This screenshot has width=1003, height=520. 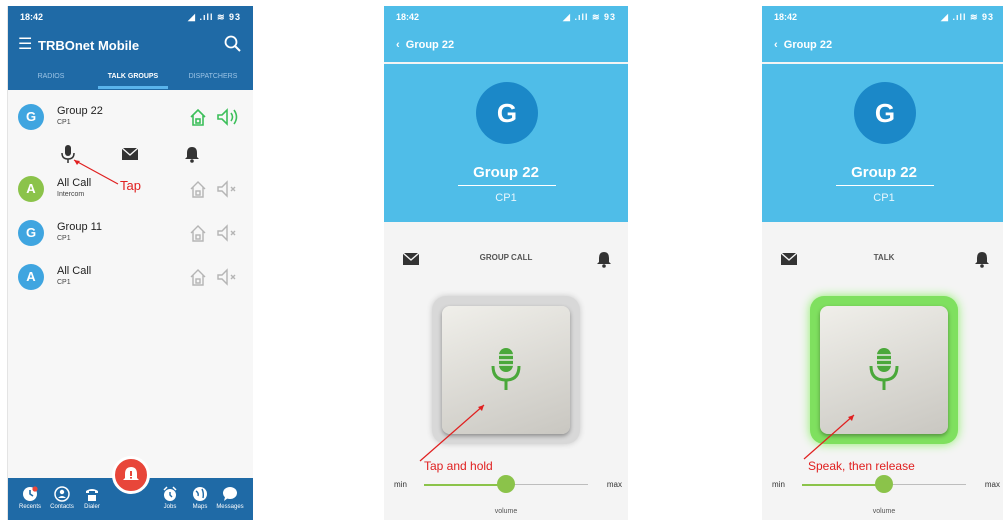 What do you see at coordinates (92, 507) in the screenshot?
I see `nav-label: Dialer` at bounding box center [92, 507].